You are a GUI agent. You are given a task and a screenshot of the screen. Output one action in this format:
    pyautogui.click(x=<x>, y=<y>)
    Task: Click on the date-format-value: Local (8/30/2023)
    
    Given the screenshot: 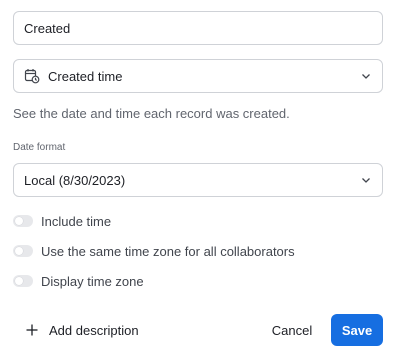 What is the action you would take?
    pyautogui.click(x=75, y=180)
    